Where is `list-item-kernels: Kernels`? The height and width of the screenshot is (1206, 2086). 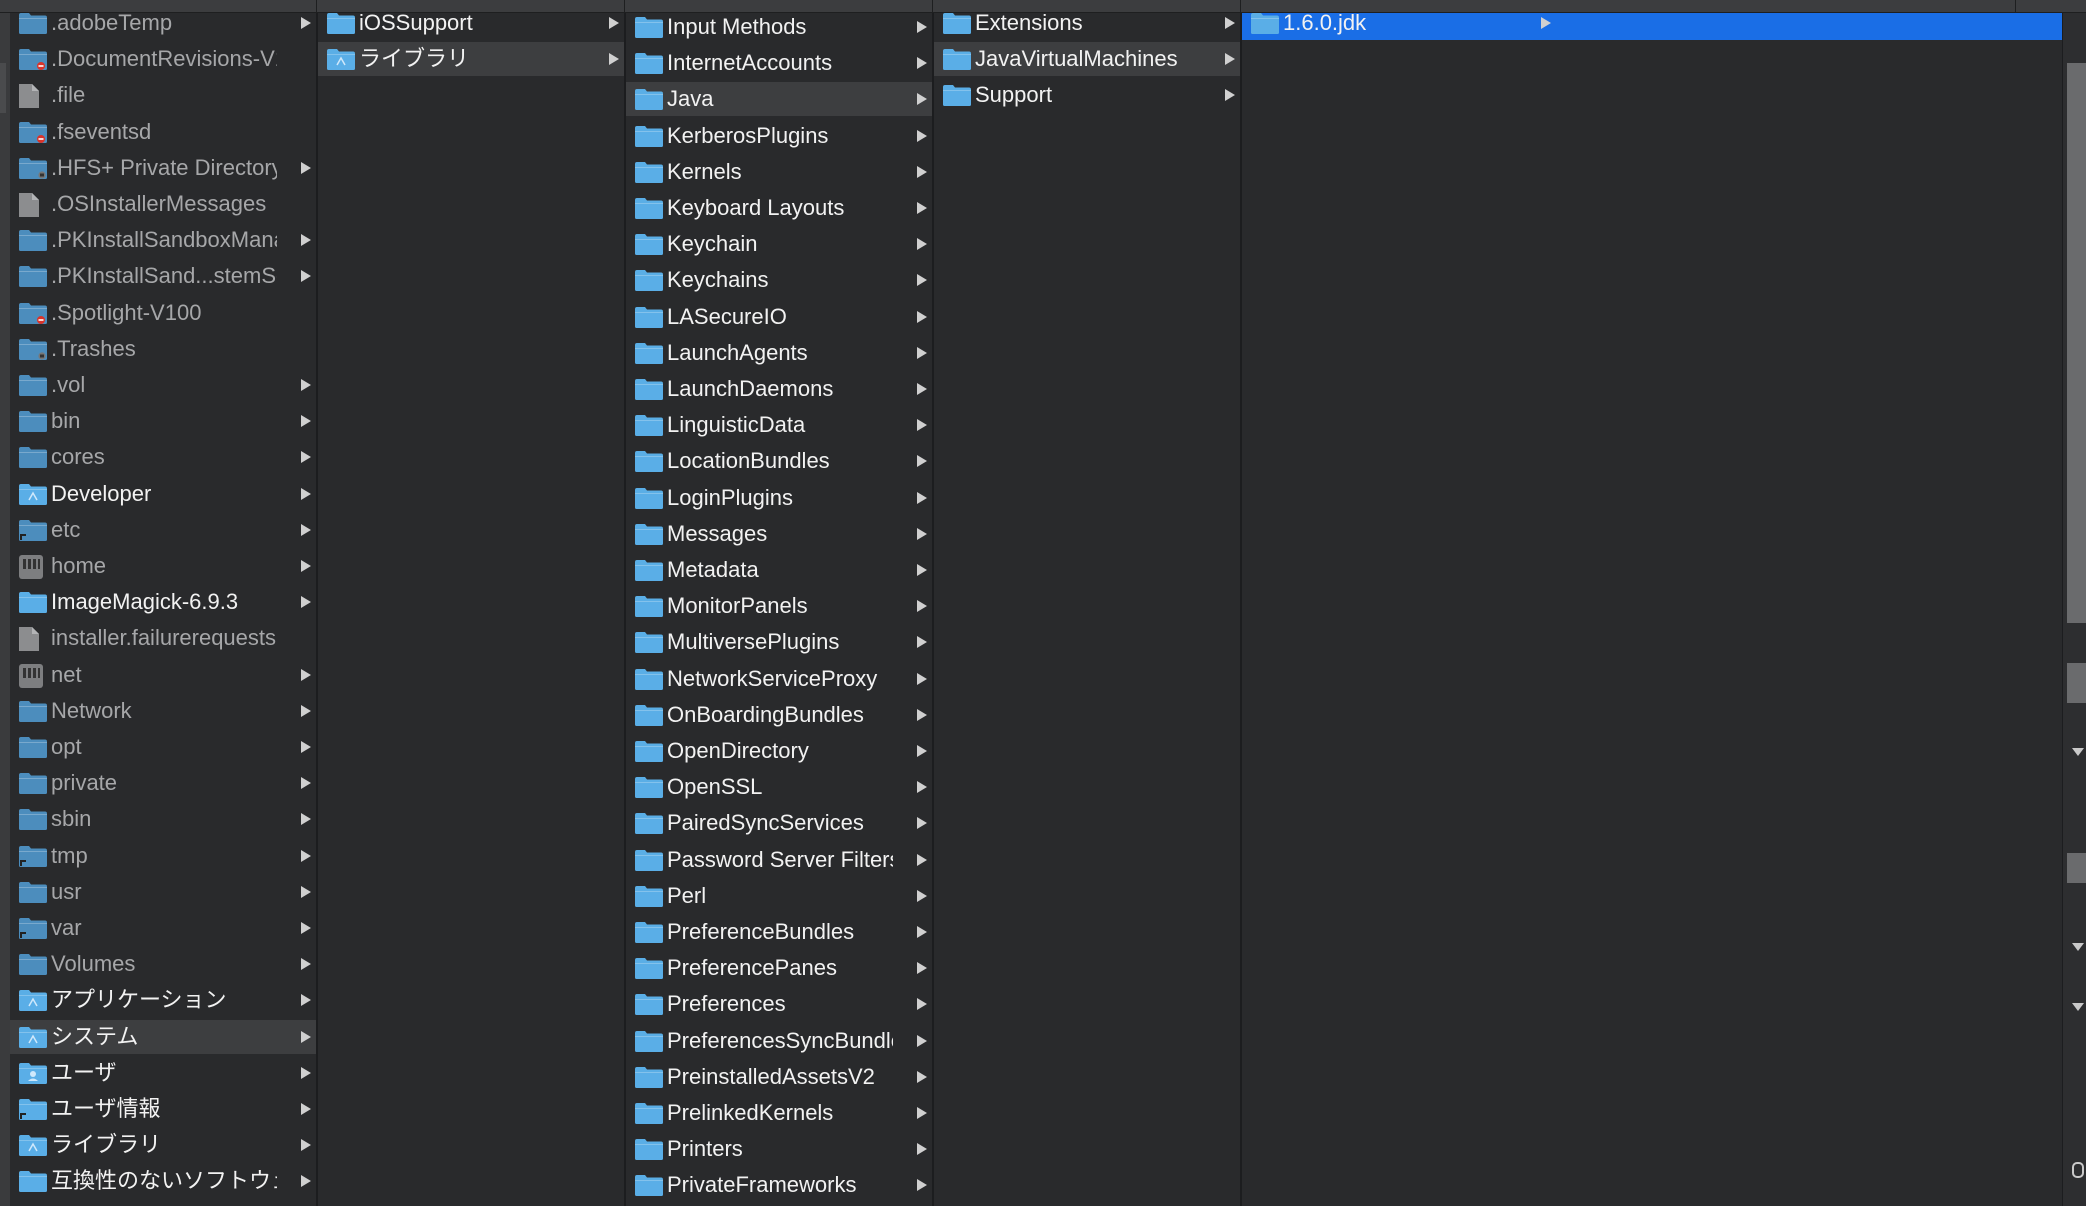
list-item-kernels: Kernels is located at coordinates (779, 172).